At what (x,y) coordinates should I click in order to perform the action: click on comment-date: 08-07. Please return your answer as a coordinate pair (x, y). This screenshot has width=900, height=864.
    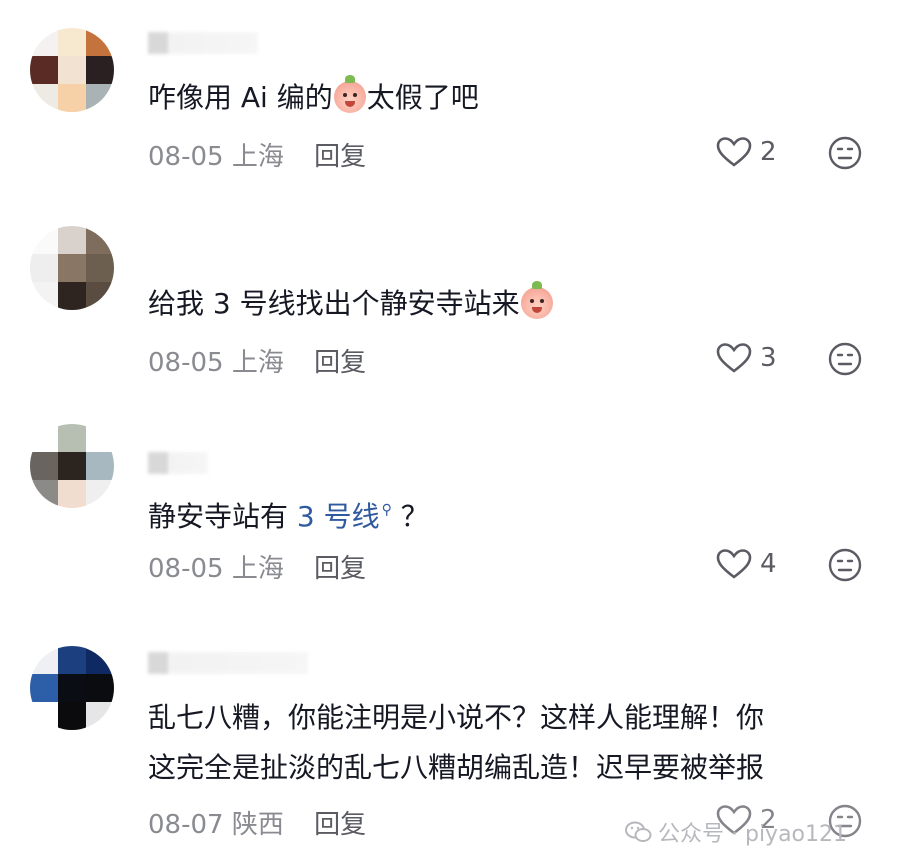
    Looking at the image, I should click on (186, 825).